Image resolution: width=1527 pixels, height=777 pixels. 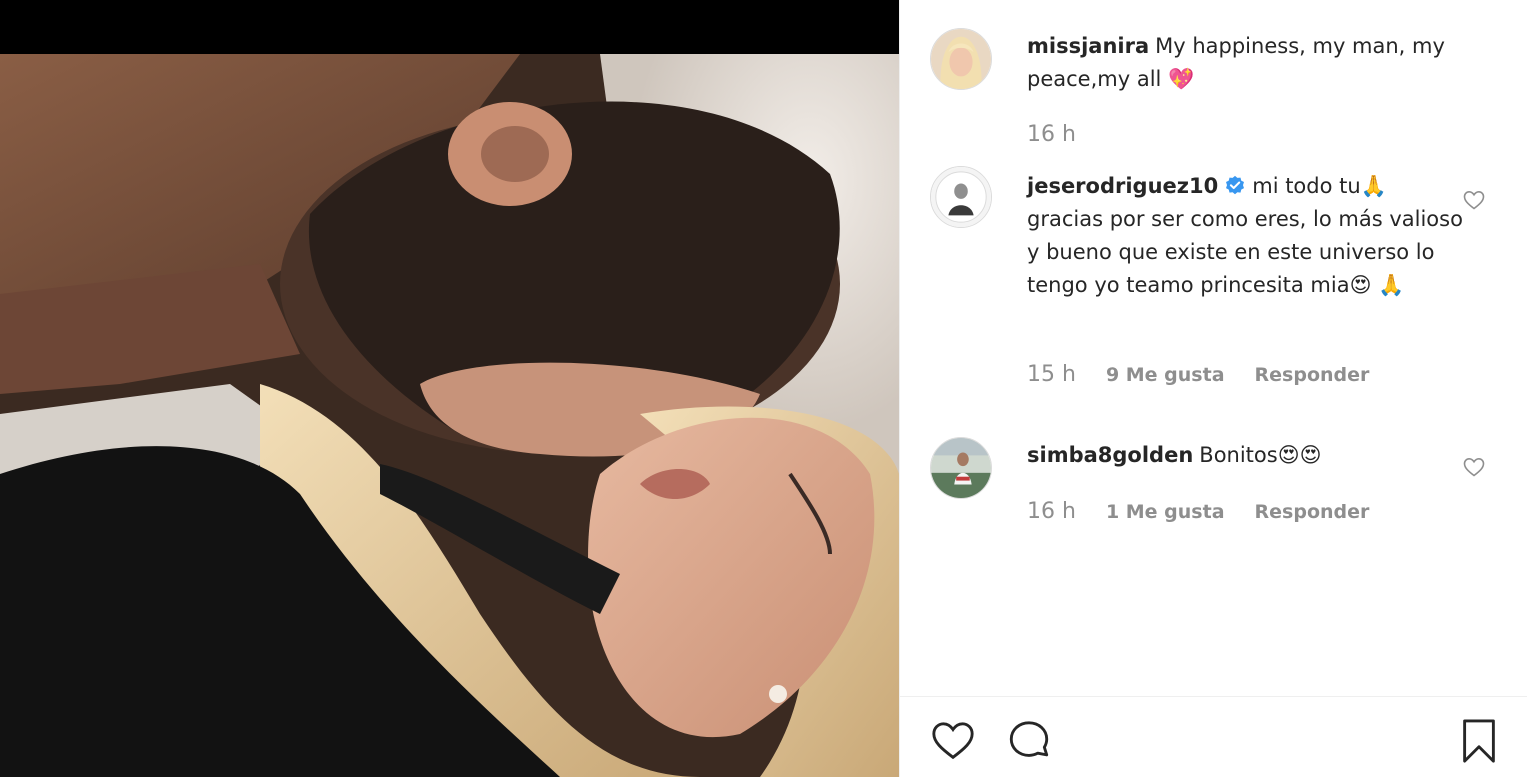 I want to click on comment-text: Bonitos, so click(x=1238, y=455).